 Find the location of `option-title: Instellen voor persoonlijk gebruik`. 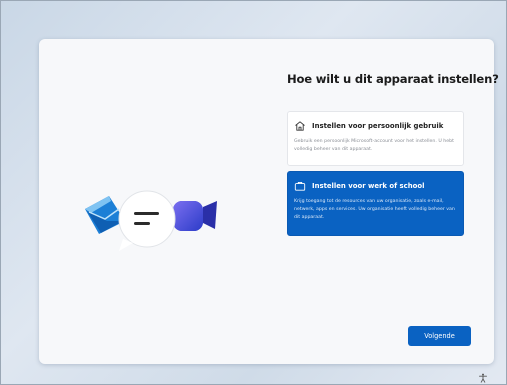

option-title: Instellen voor persoonlijk gebruik is located at coordinates (378, 126).